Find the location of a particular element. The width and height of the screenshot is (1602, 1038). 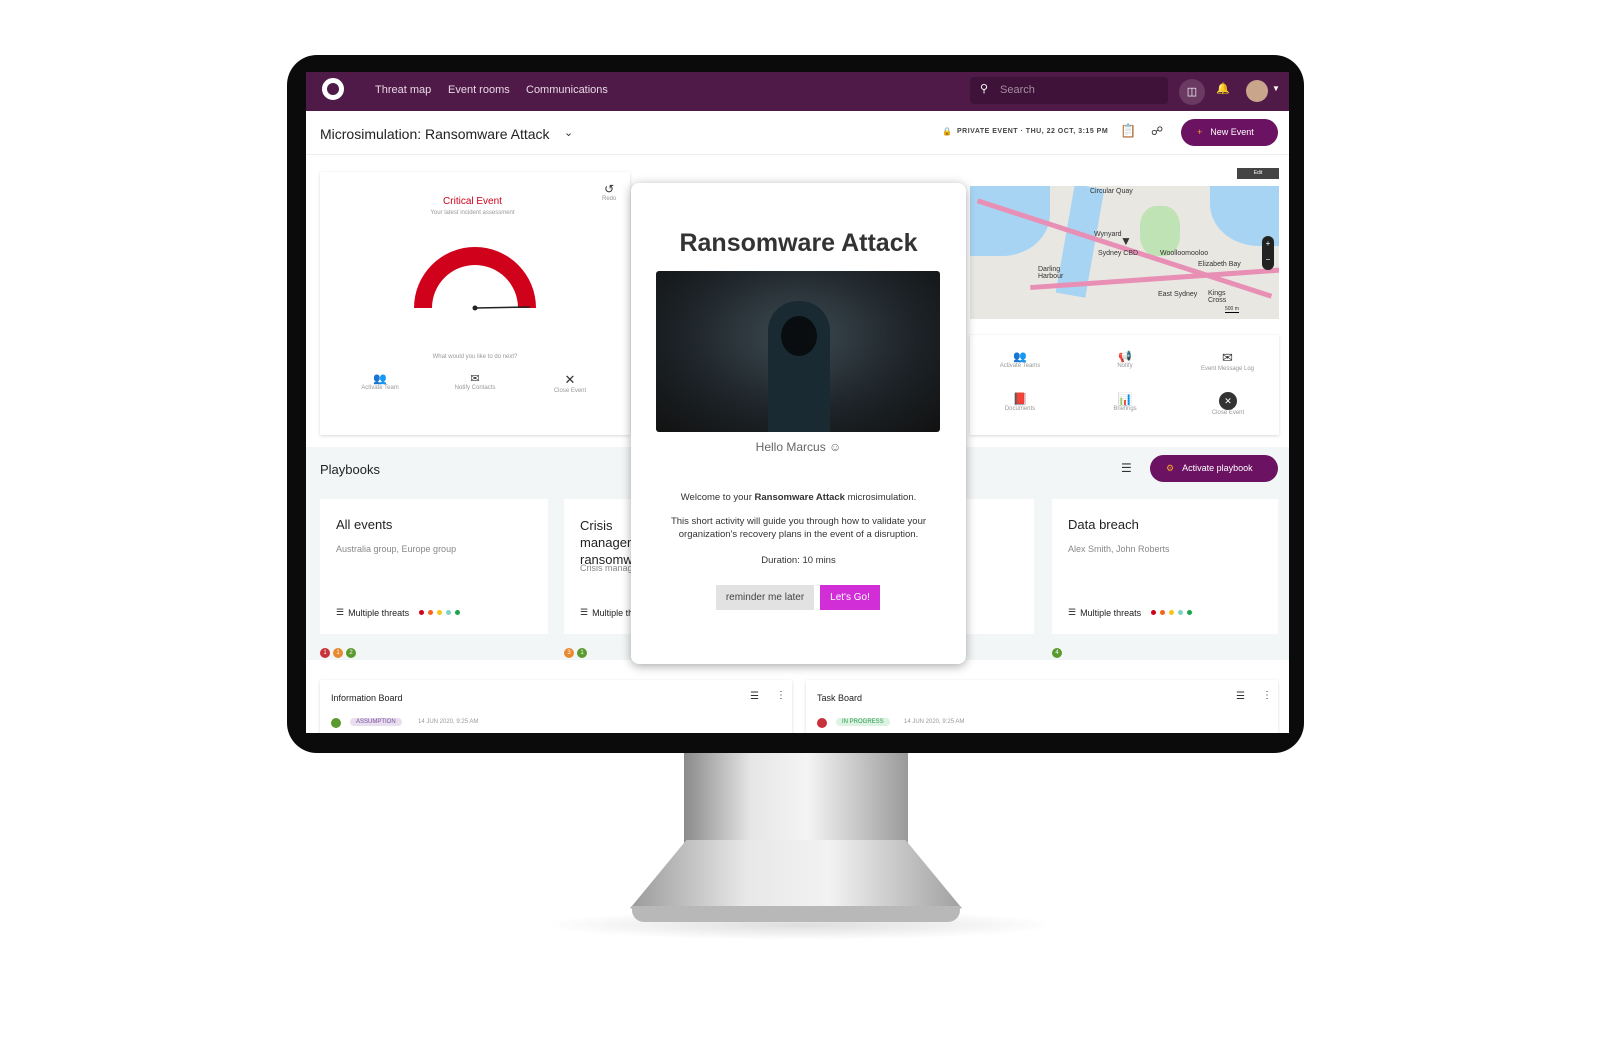

tag-badge: IN PROGRESS is located at coordinates (863, 722).